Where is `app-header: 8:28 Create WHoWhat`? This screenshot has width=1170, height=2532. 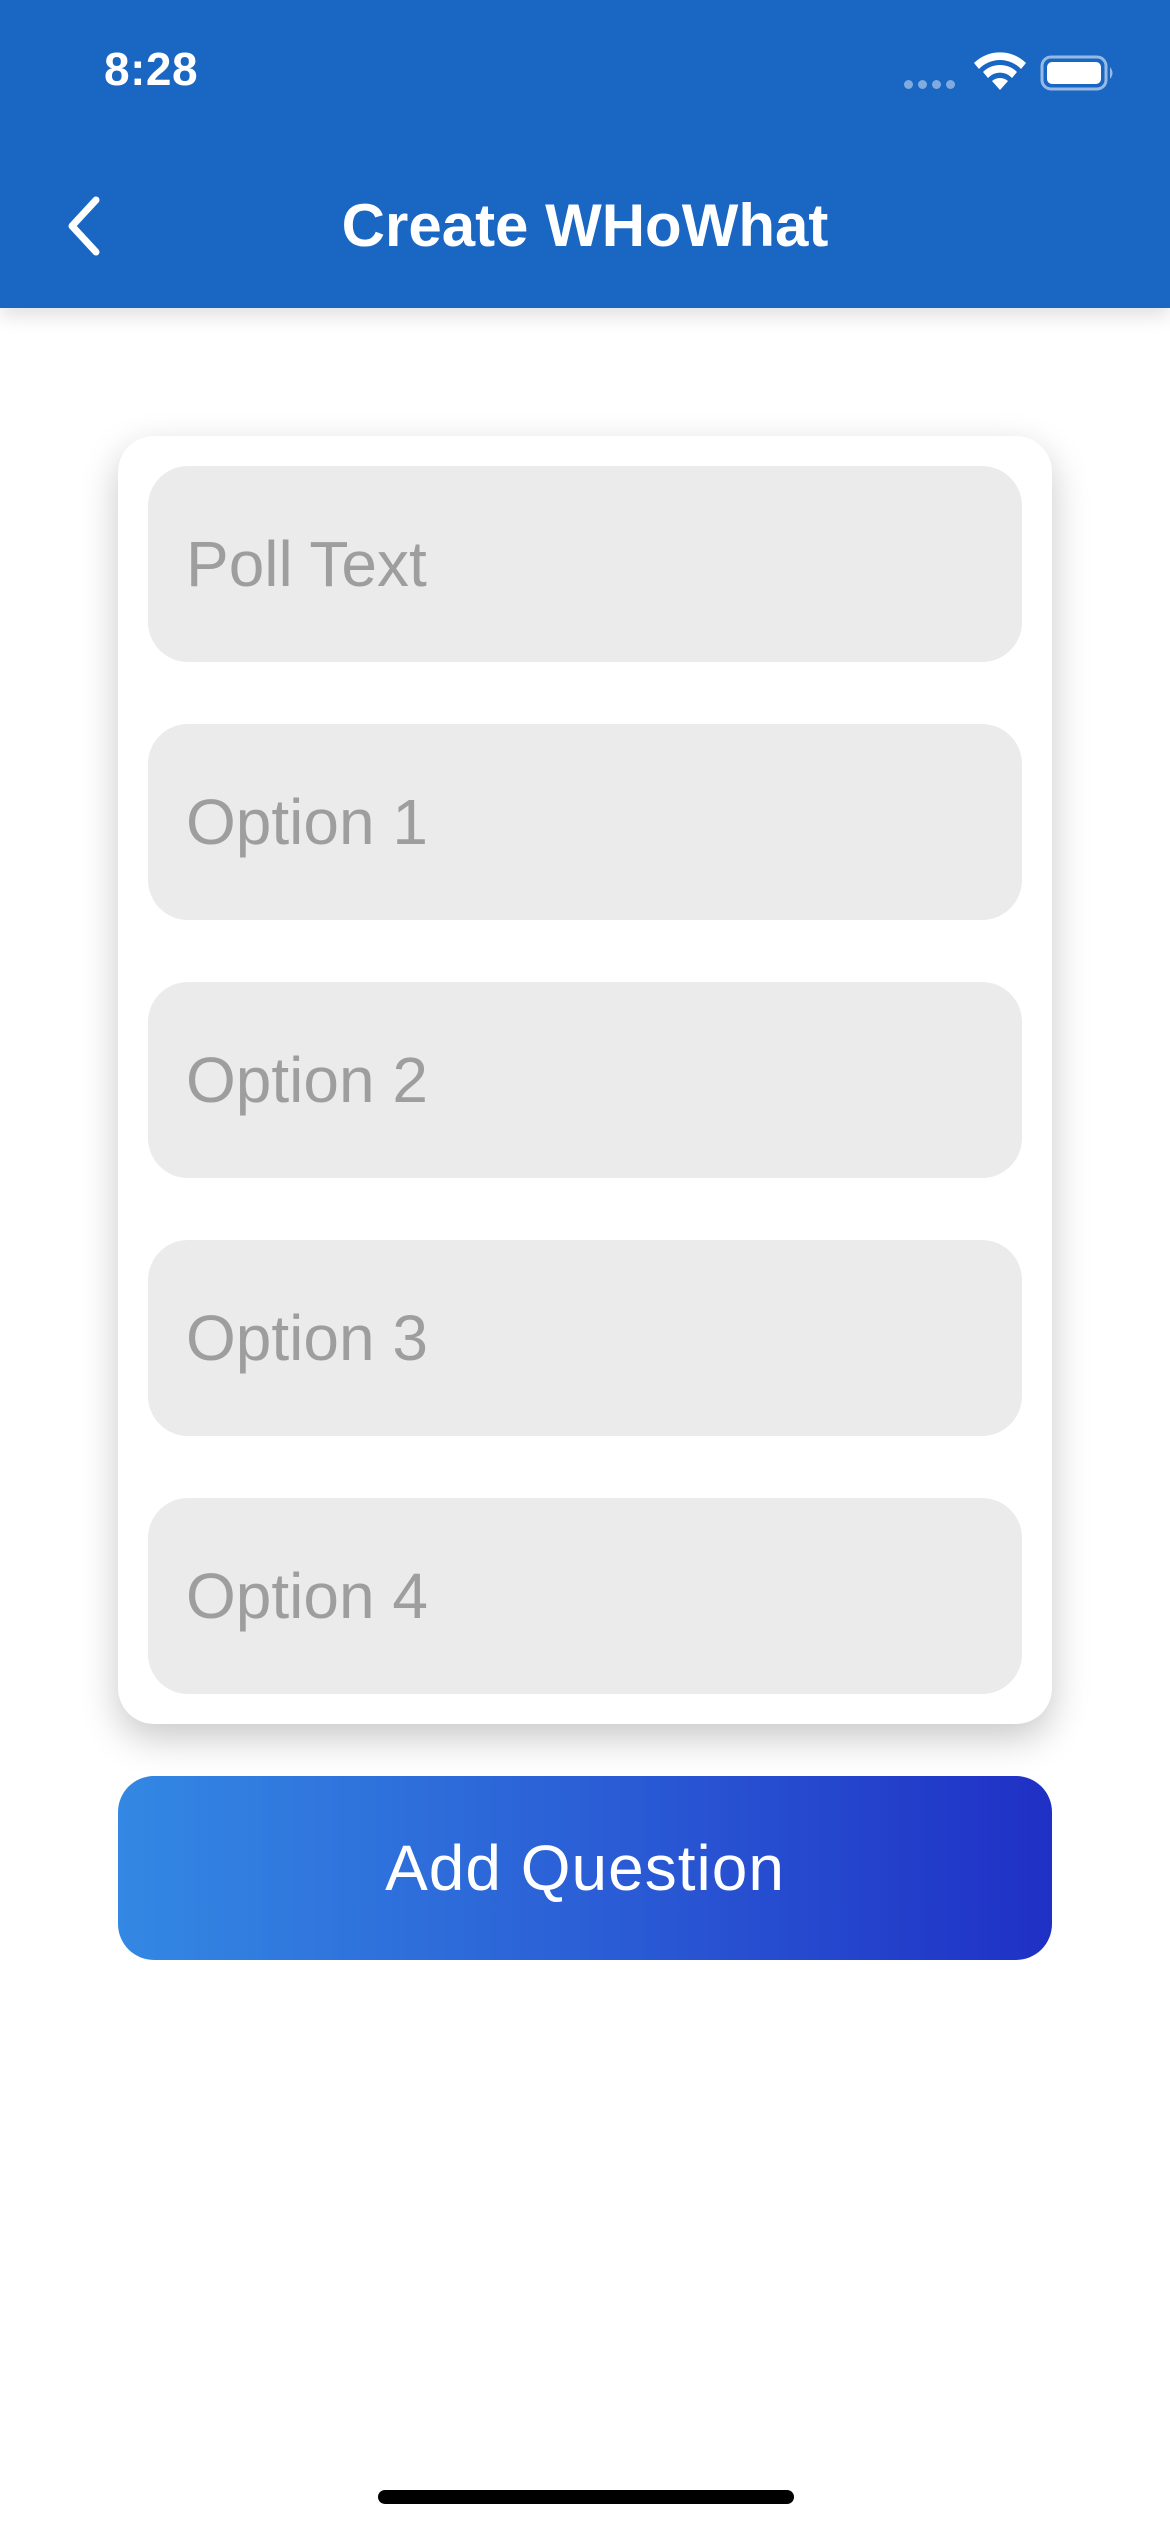
app-header: 8:28 Create WHoWhat is located at coordinates (585, 154).